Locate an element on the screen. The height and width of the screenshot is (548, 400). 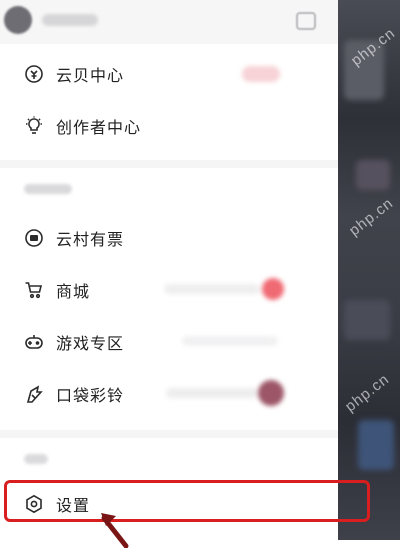
pointer-arrow-icon is located at coordinates (115, 530).